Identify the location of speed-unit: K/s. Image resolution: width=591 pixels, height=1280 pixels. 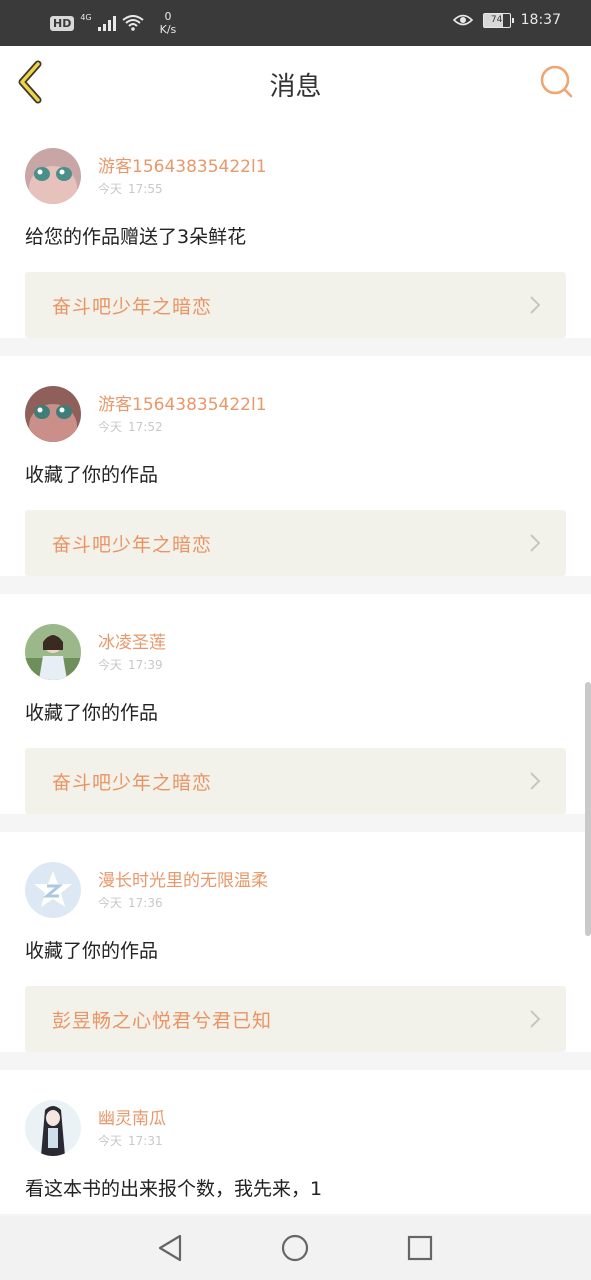
(168, 29).